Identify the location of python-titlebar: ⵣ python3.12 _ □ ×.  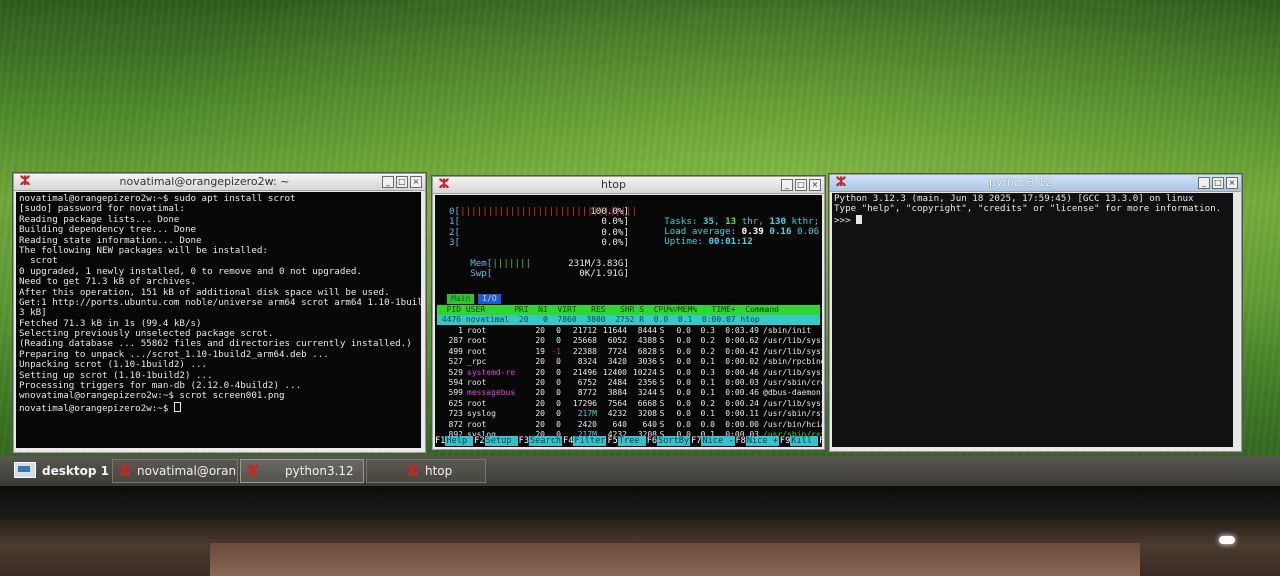
(1035, 183).